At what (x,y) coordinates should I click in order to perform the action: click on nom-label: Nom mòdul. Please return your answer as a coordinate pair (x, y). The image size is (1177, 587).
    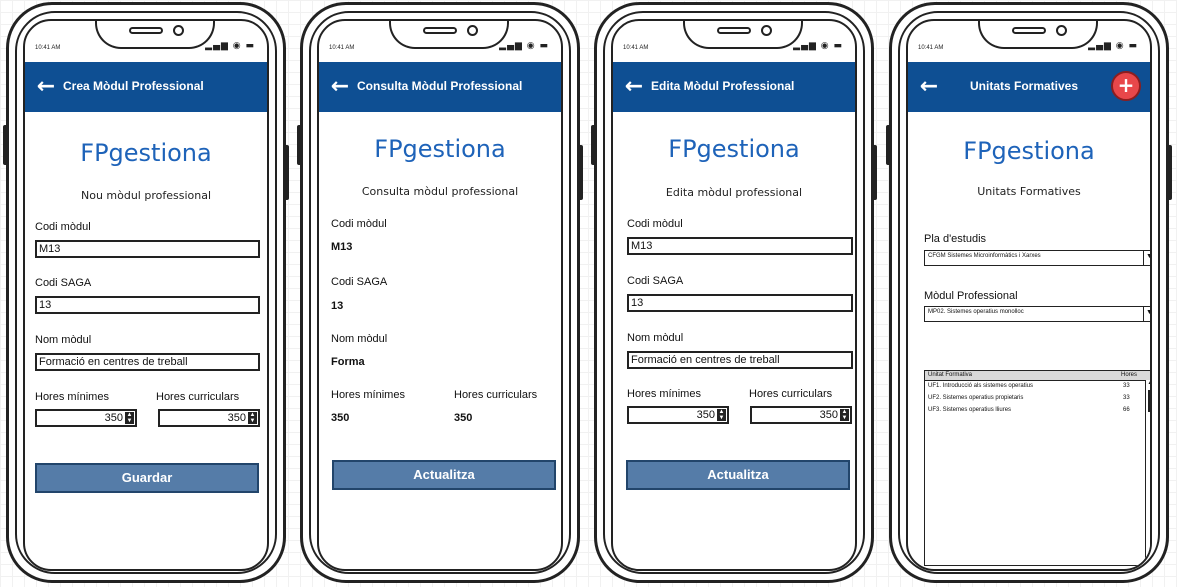
    Looking at the image, I should click on (359, 339).